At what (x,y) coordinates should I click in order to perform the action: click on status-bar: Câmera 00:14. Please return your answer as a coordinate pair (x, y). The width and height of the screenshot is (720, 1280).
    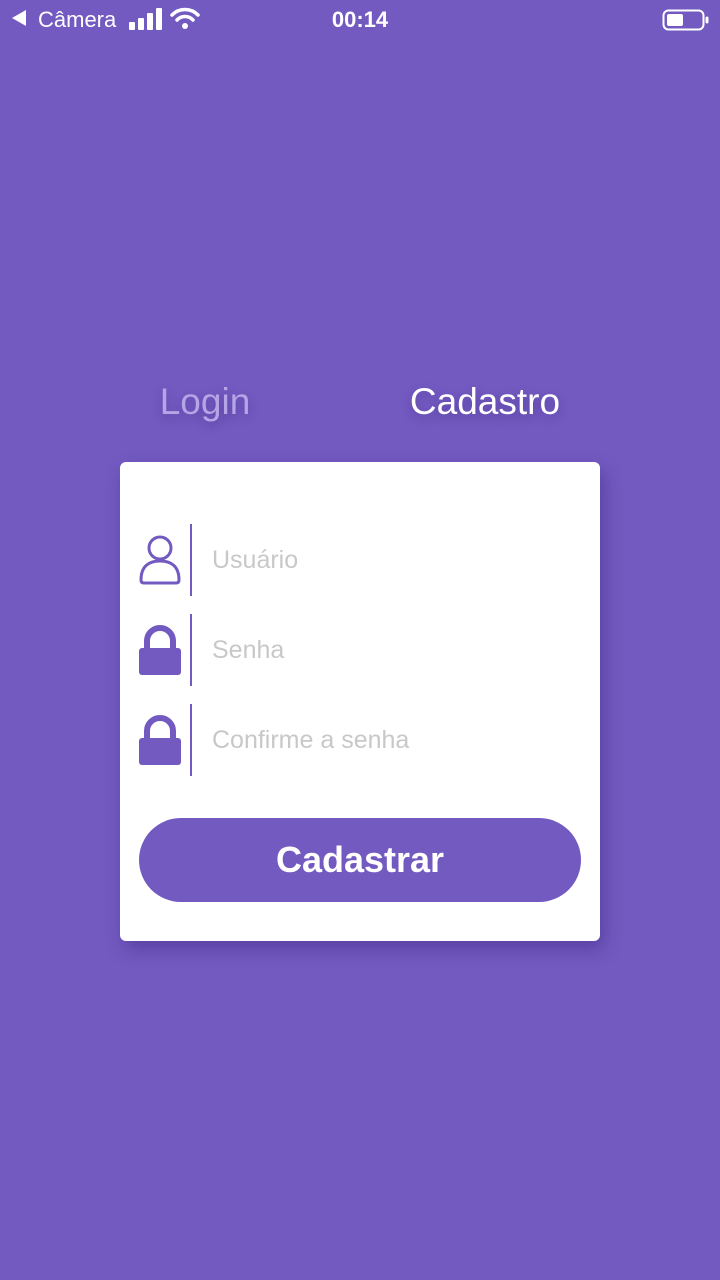
    Looking at the image, I should click on (360, 20).